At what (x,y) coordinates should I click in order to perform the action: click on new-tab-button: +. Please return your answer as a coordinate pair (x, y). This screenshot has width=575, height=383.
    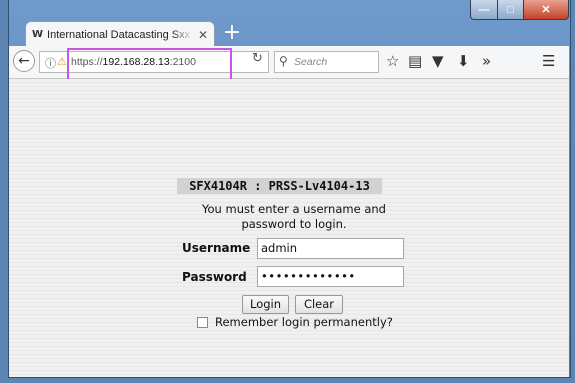
    Looking at the image, I should click on (232, 33).